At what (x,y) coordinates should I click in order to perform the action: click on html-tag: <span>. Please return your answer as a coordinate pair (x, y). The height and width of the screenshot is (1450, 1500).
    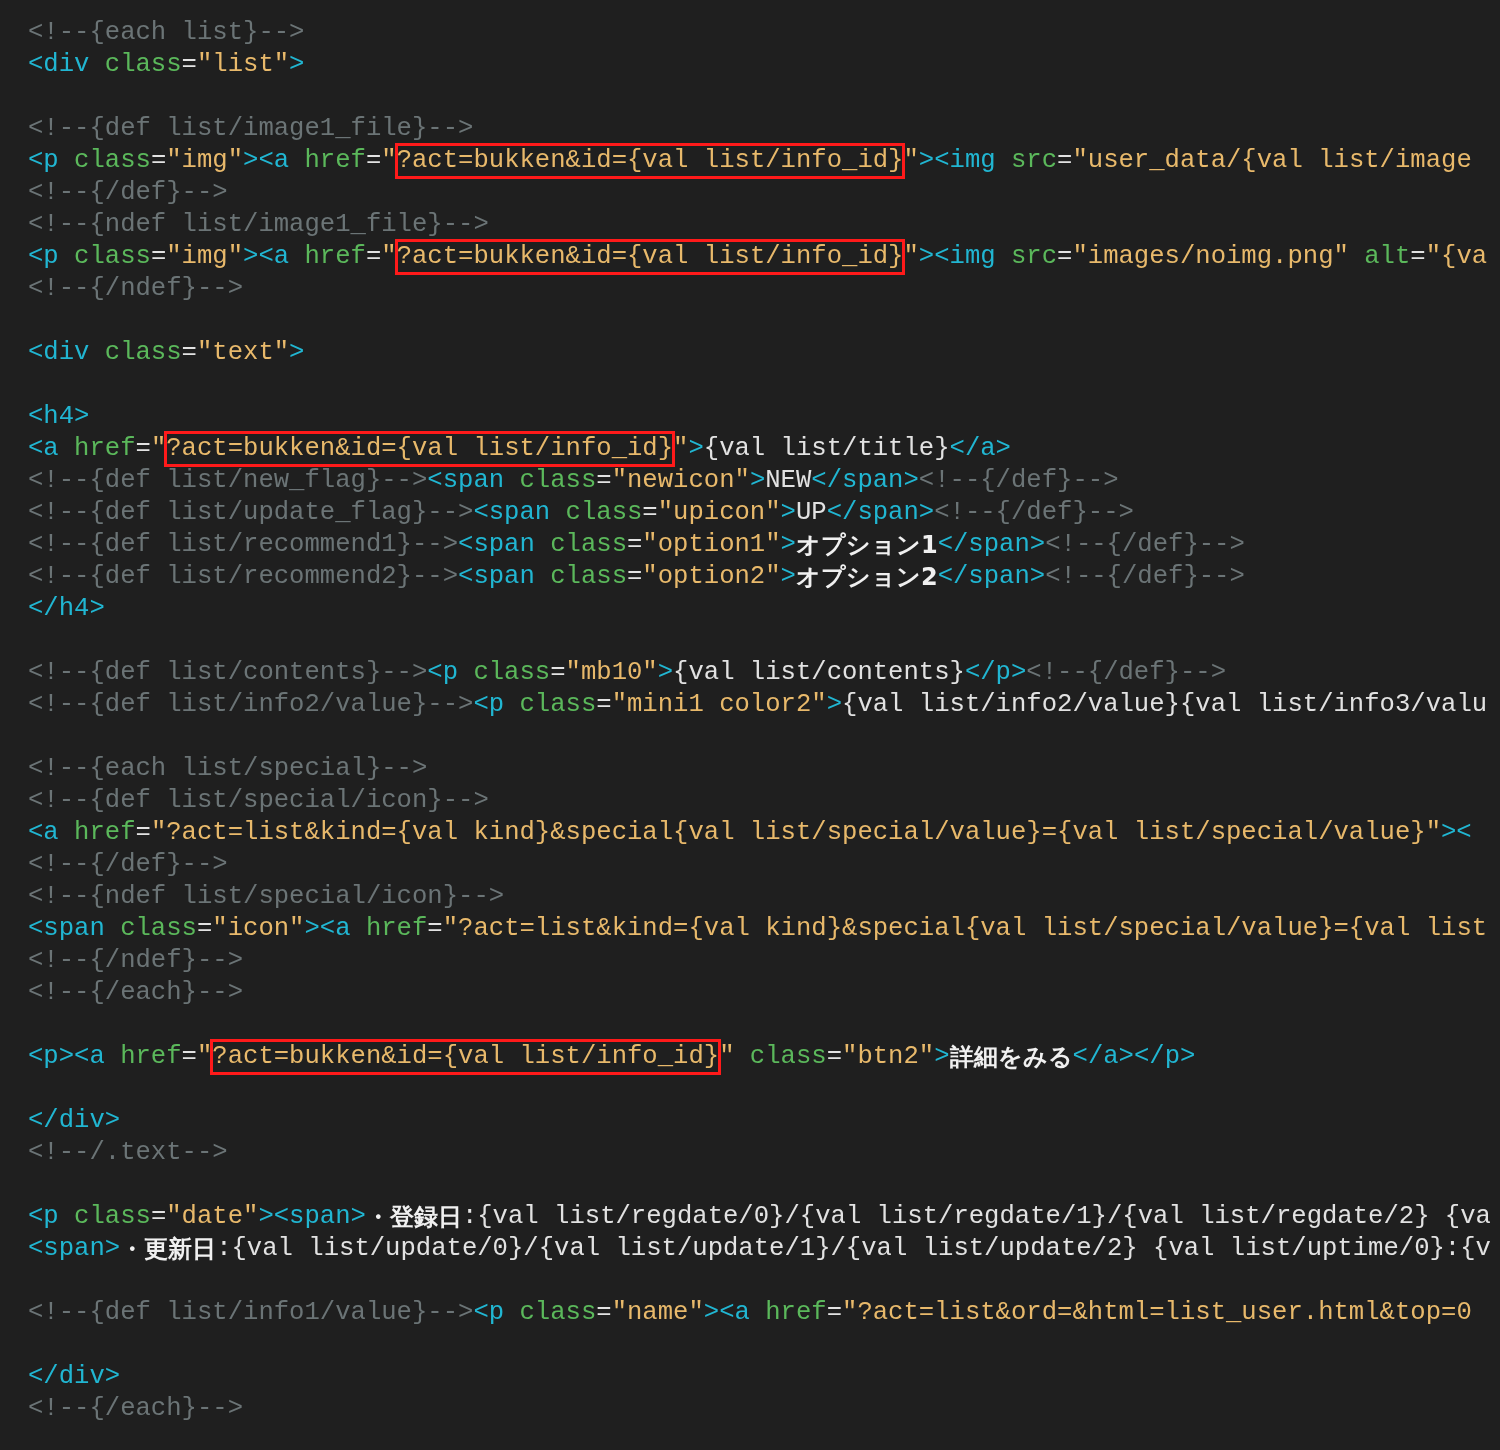
    Looking at the image, I should click on (74, 1249).